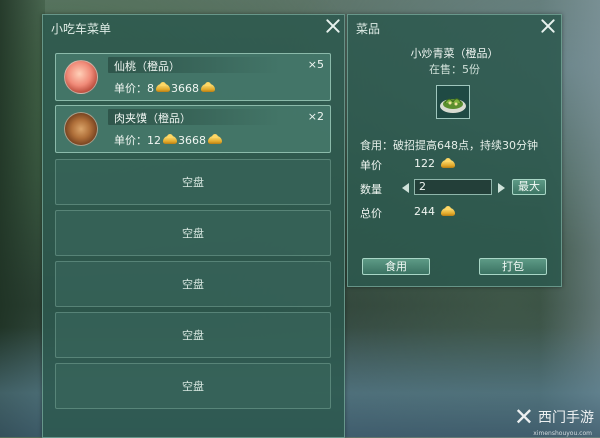  Describe the element at coordinates (566, 418) in the screenshot. I see `watermark-text: 西门手游` at that location.